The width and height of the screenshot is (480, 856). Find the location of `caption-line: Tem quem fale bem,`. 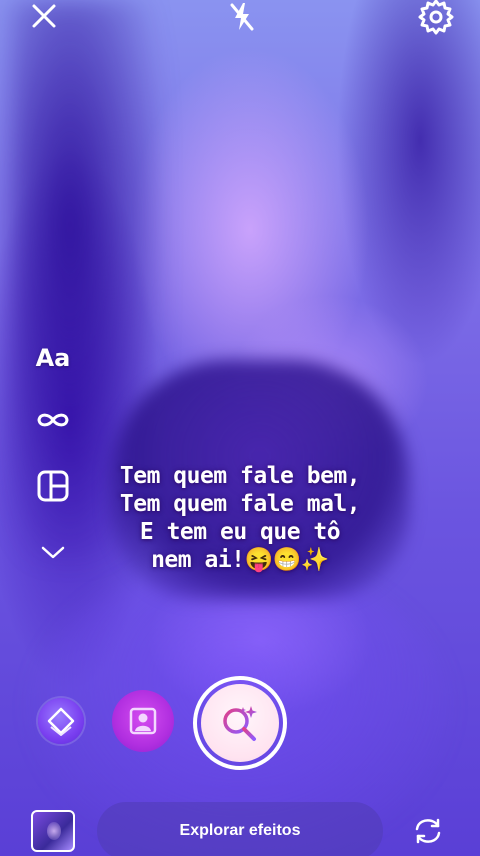

caption-line: Tem quem fale bem, is located at coordinates (240, 476).